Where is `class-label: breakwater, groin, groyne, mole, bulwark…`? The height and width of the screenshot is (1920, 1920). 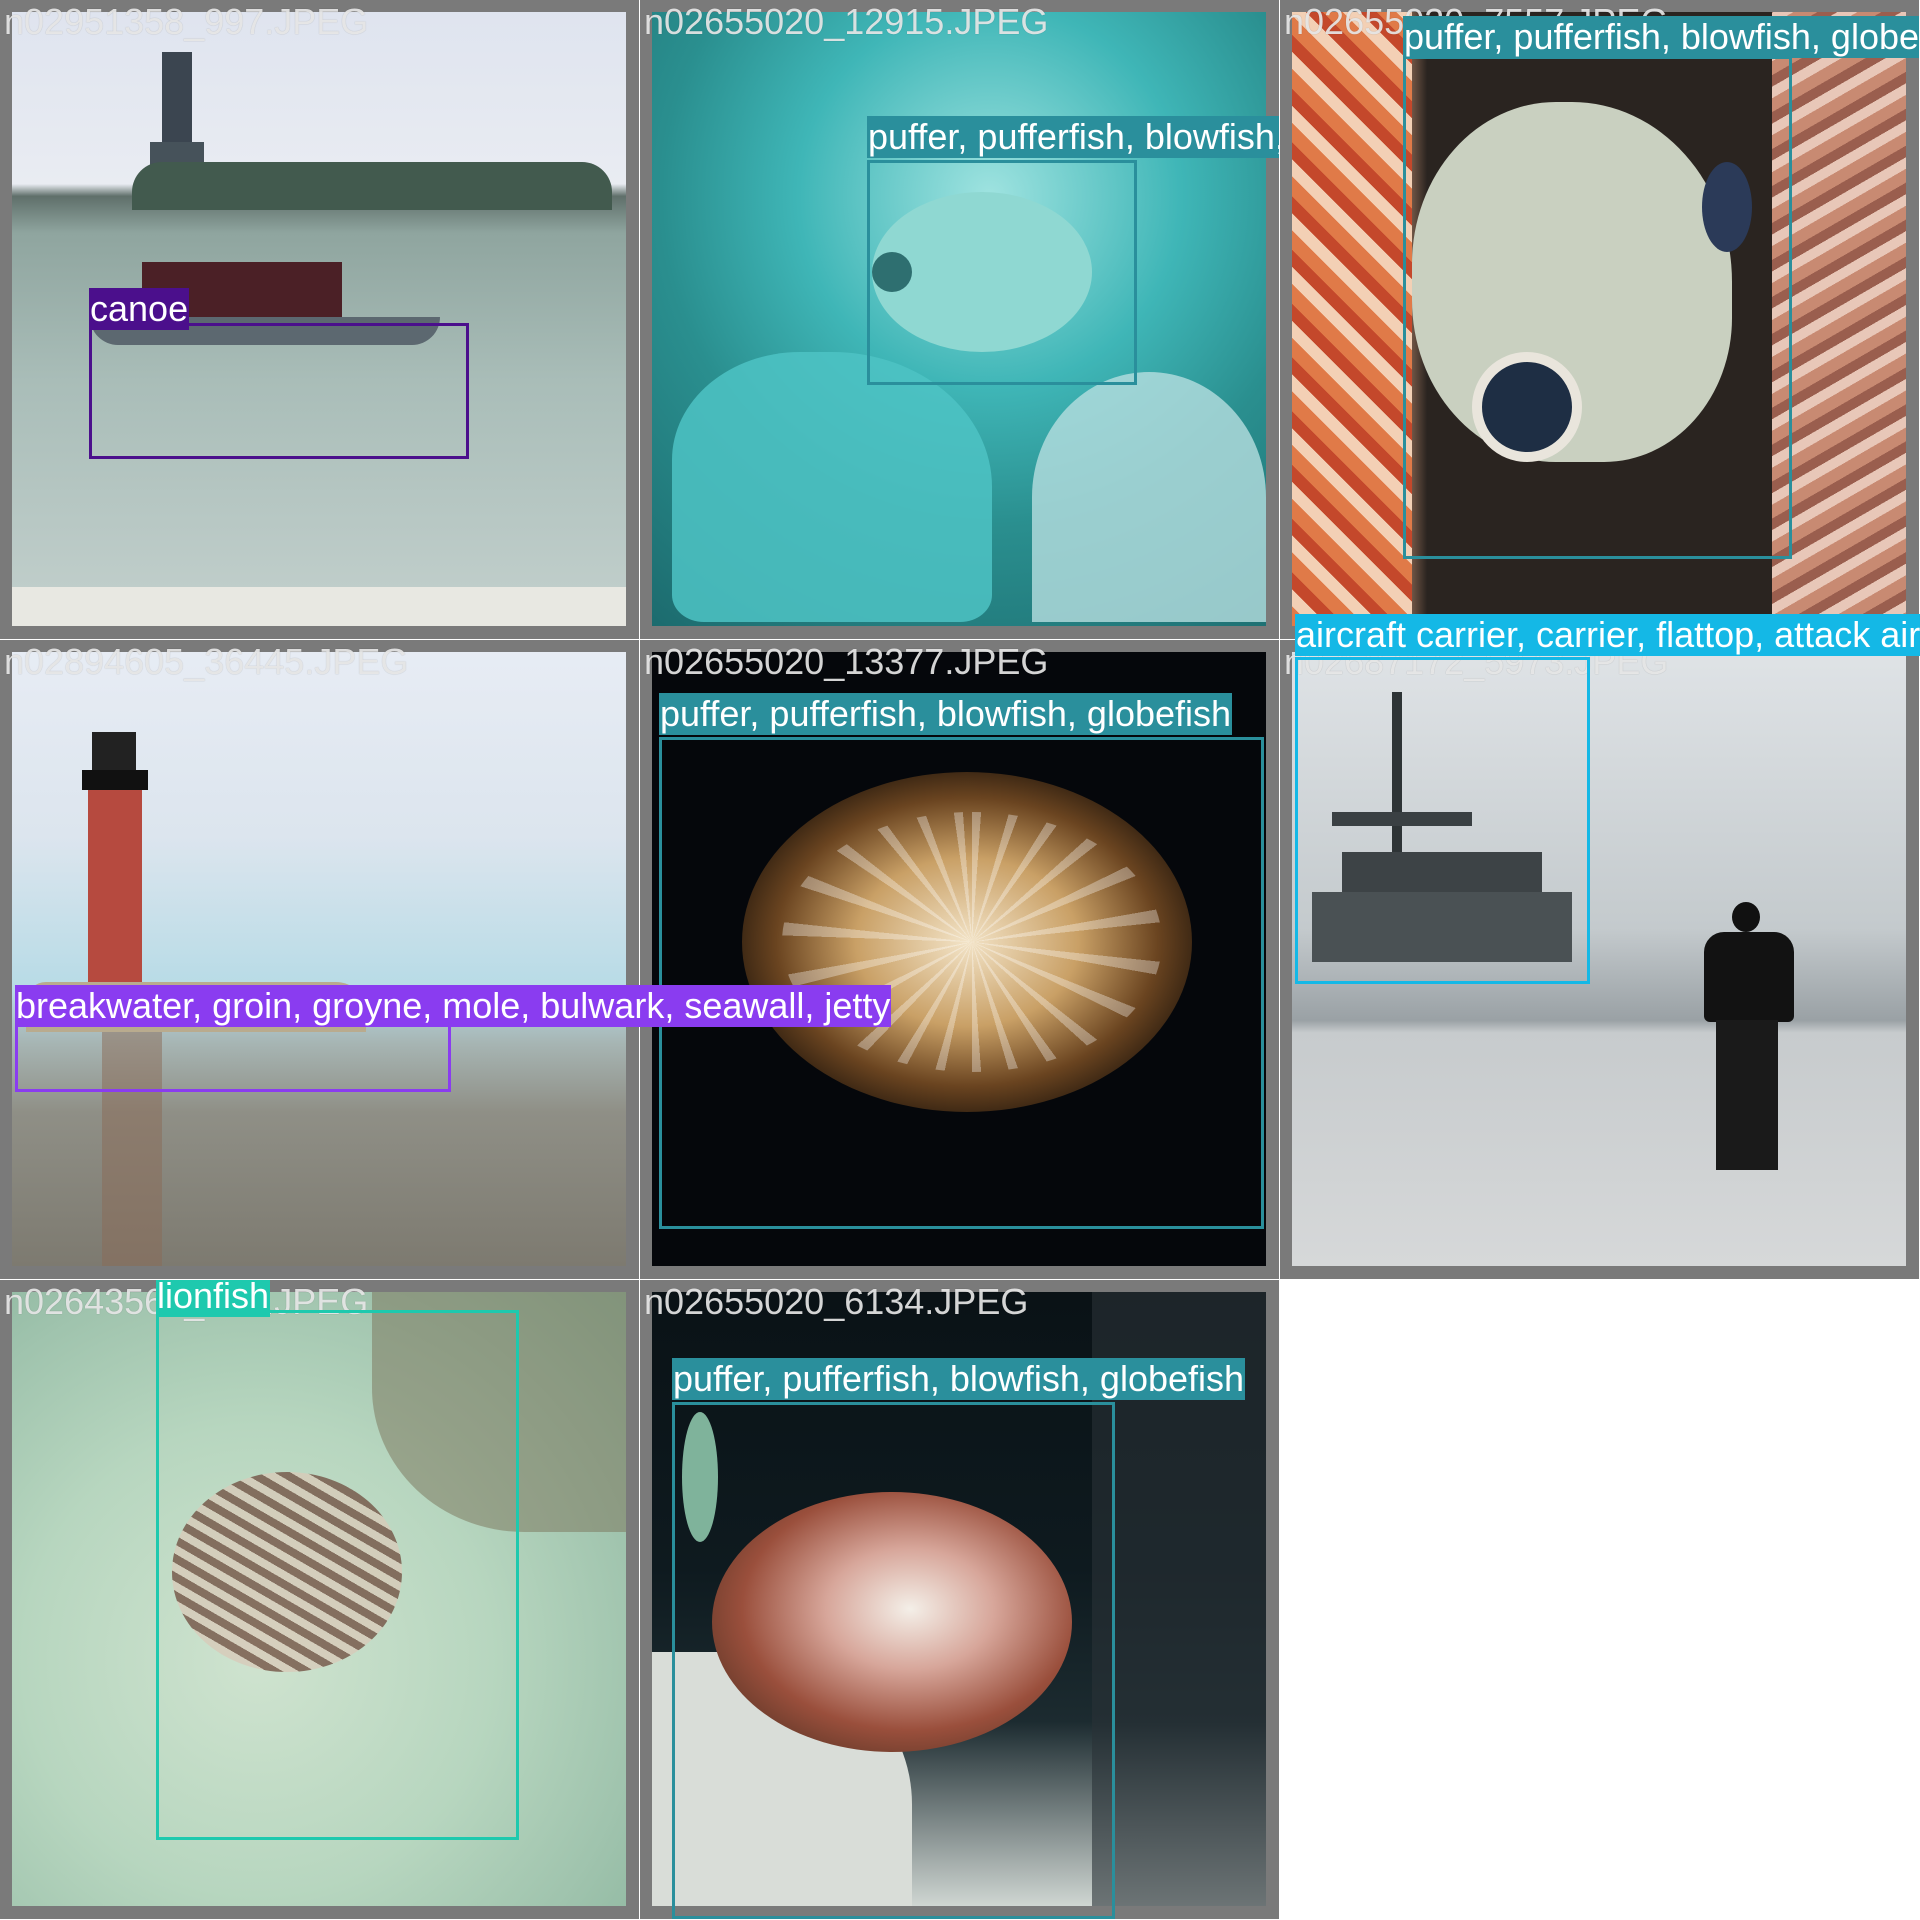
class-label: breakwater, groin, groyne, mole, bulwark… is located at coordinates (453, 1006).